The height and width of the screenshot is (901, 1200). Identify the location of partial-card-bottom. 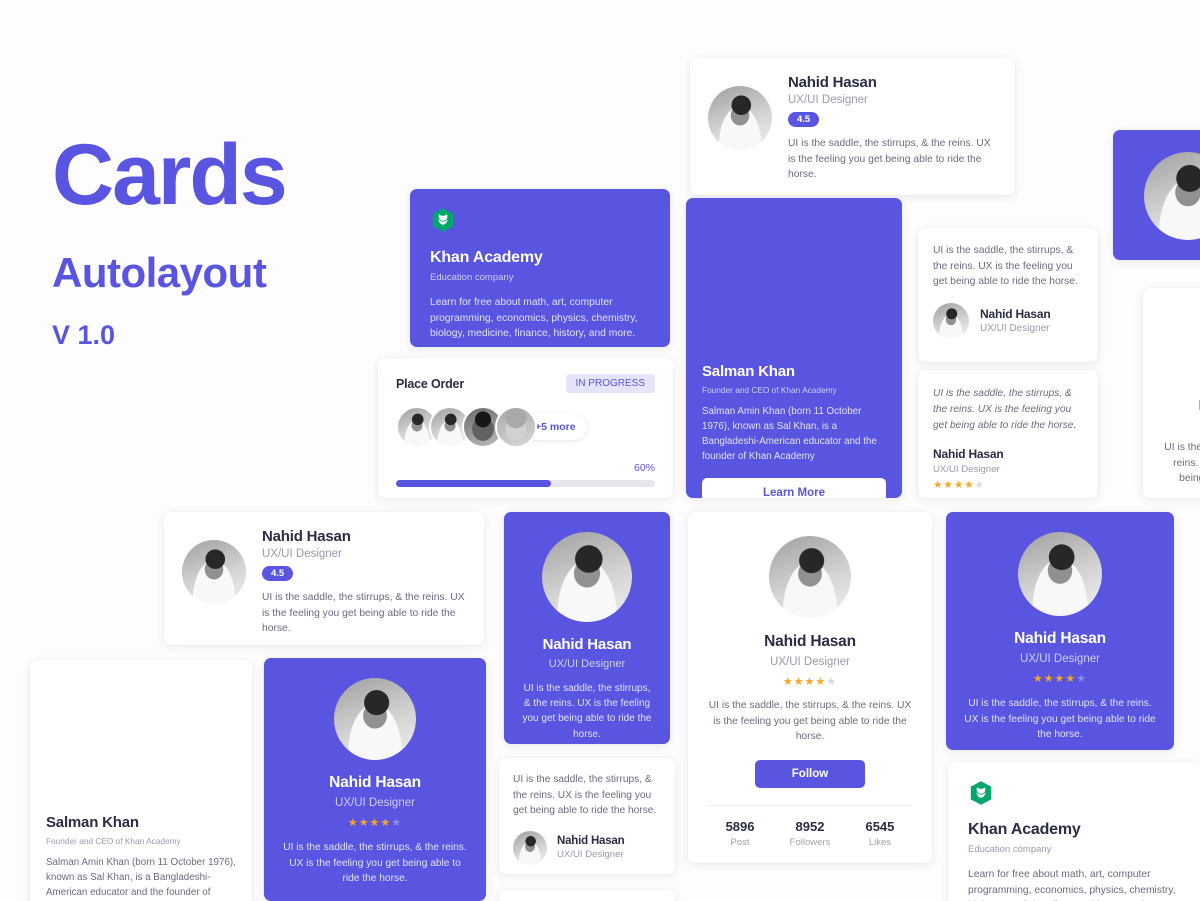
(587, 895).